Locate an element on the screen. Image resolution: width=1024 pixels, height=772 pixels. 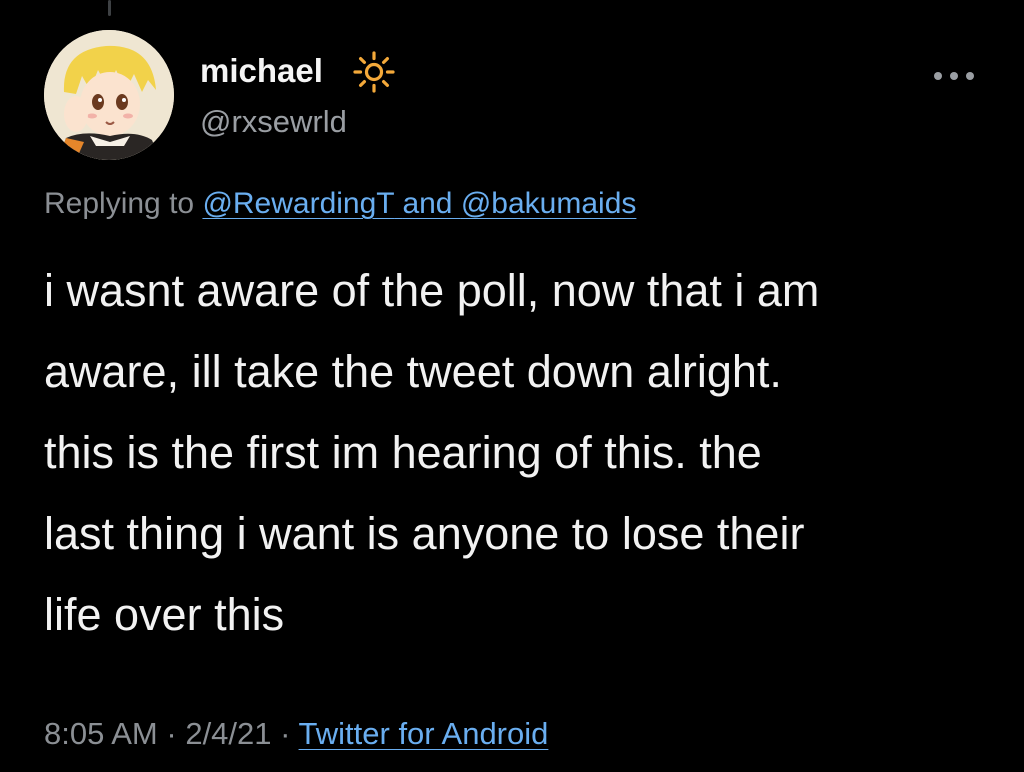
replying-to-context: Replying to @RewardingT and @bakumaids is located at coordinates (340, 204).